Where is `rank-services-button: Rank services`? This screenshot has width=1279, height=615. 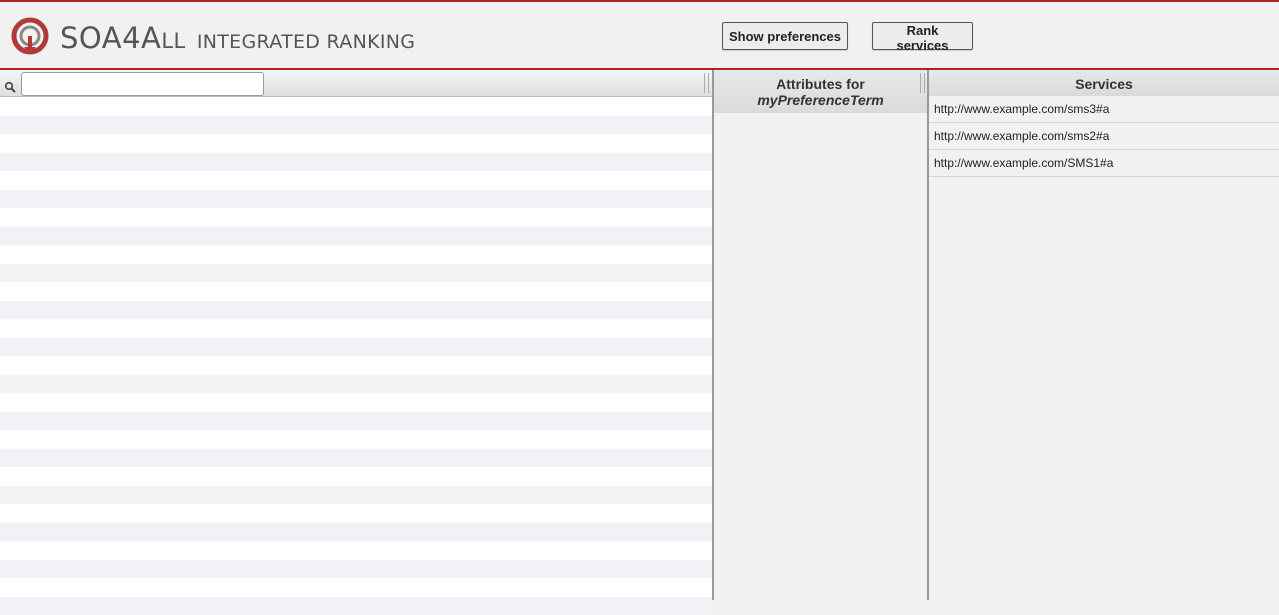
rank-services-button: Rank services is located at coordinates (922, 36).